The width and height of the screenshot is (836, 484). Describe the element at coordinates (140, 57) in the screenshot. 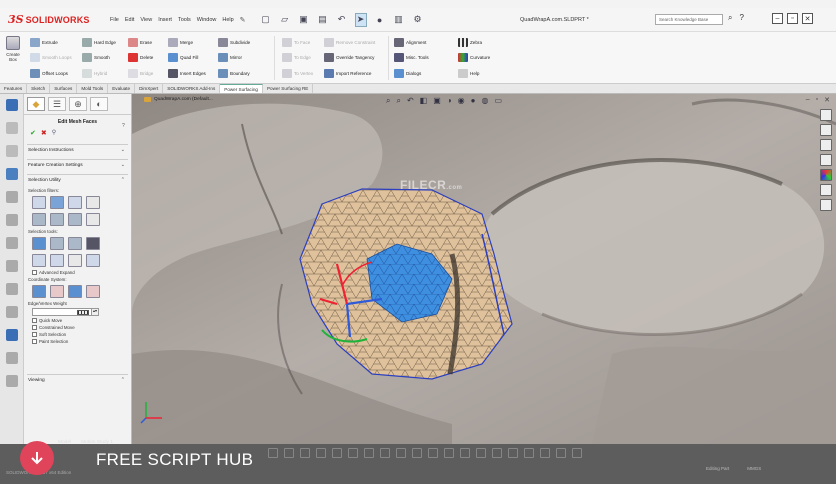

I see `delete-button: Delete` at that location.